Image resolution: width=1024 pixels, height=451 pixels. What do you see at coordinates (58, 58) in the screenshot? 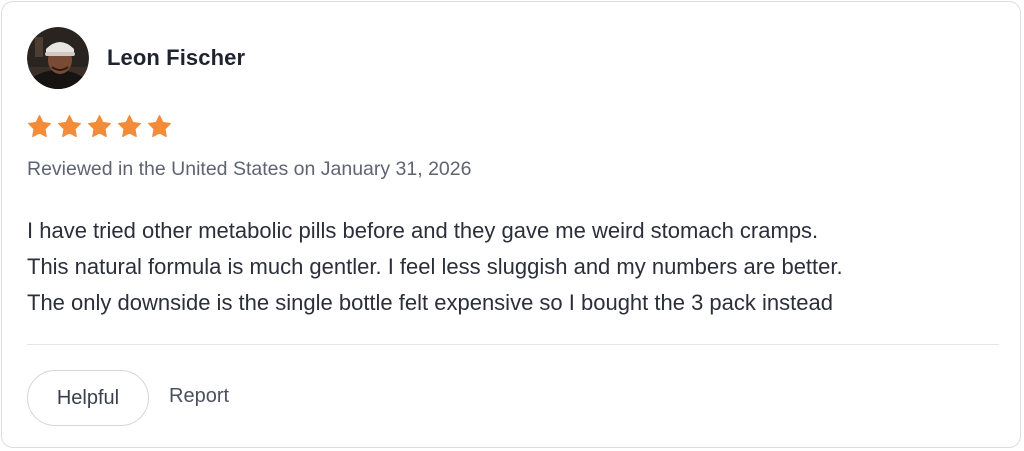
I see `avatar` at bounding box center [58, 58].